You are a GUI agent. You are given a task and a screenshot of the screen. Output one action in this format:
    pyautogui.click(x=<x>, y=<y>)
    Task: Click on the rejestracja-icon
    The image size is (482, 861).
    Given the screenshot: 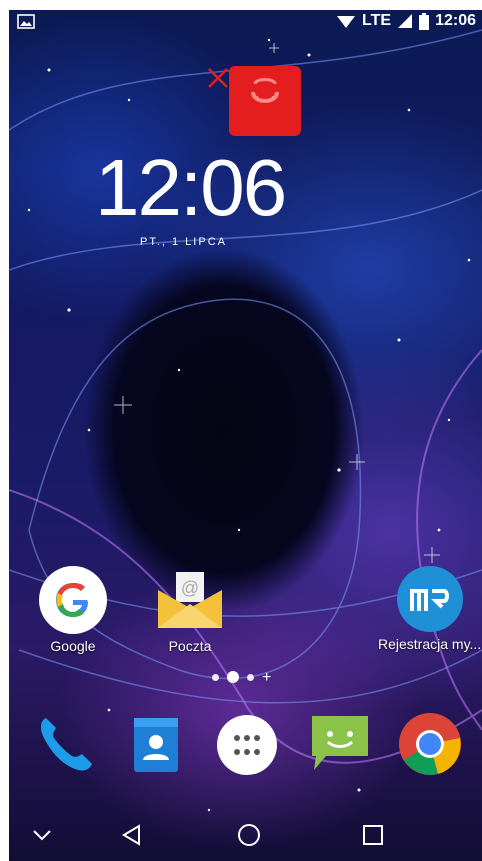 What is the action you would take?
    pyautogui.click(x=430, y=599)
    